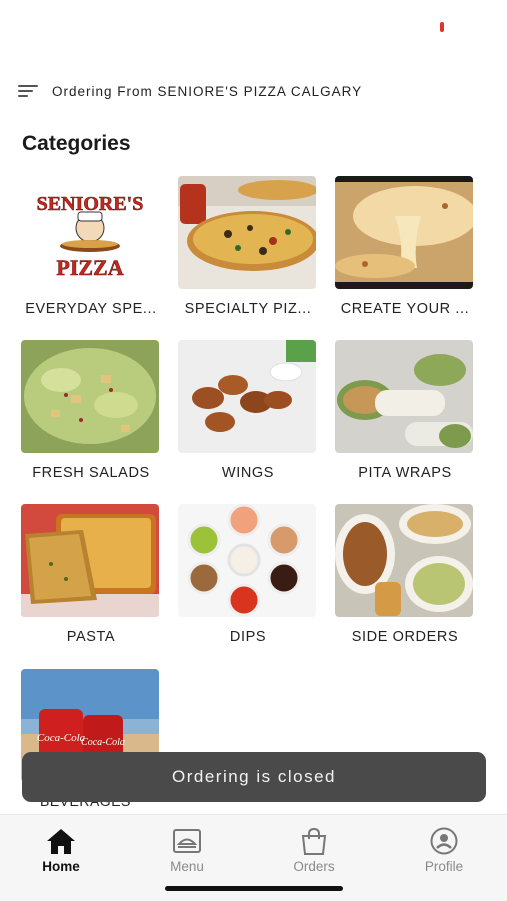 Image resolution: width=507 pixels, height=901 pixels. I want to click on category-image-wings, so click(247, 396).